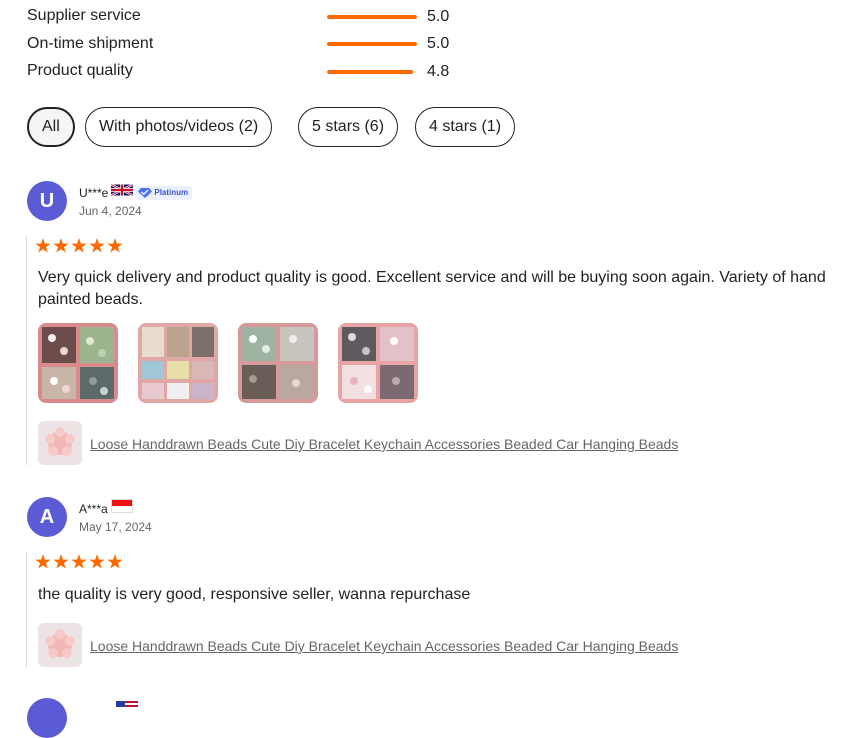 This screenshot has width=865, height=738. What do you see at coordinates (145, 192) in the screenshot?
I see `diamond-icon` at bounding box center [145, 192].